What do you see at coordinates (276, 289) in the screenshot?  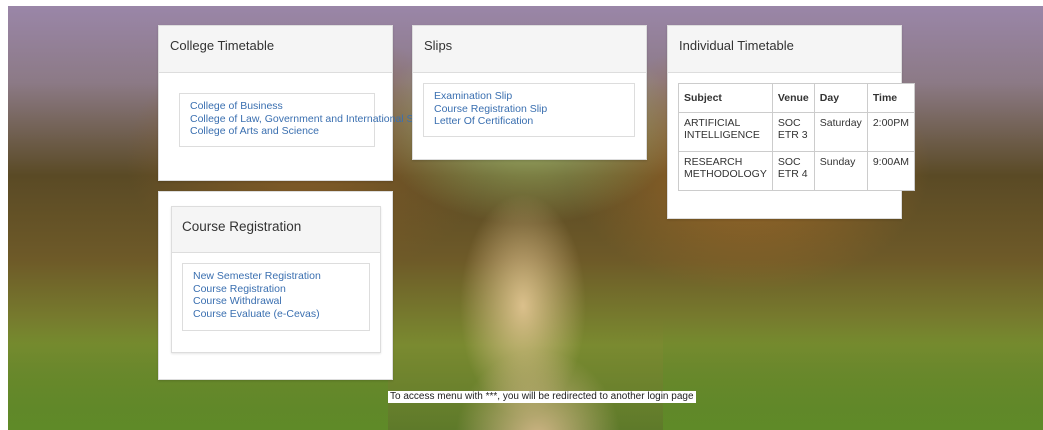 I see `course-registration-link: Course Registration` at bounding box center [276, 289].